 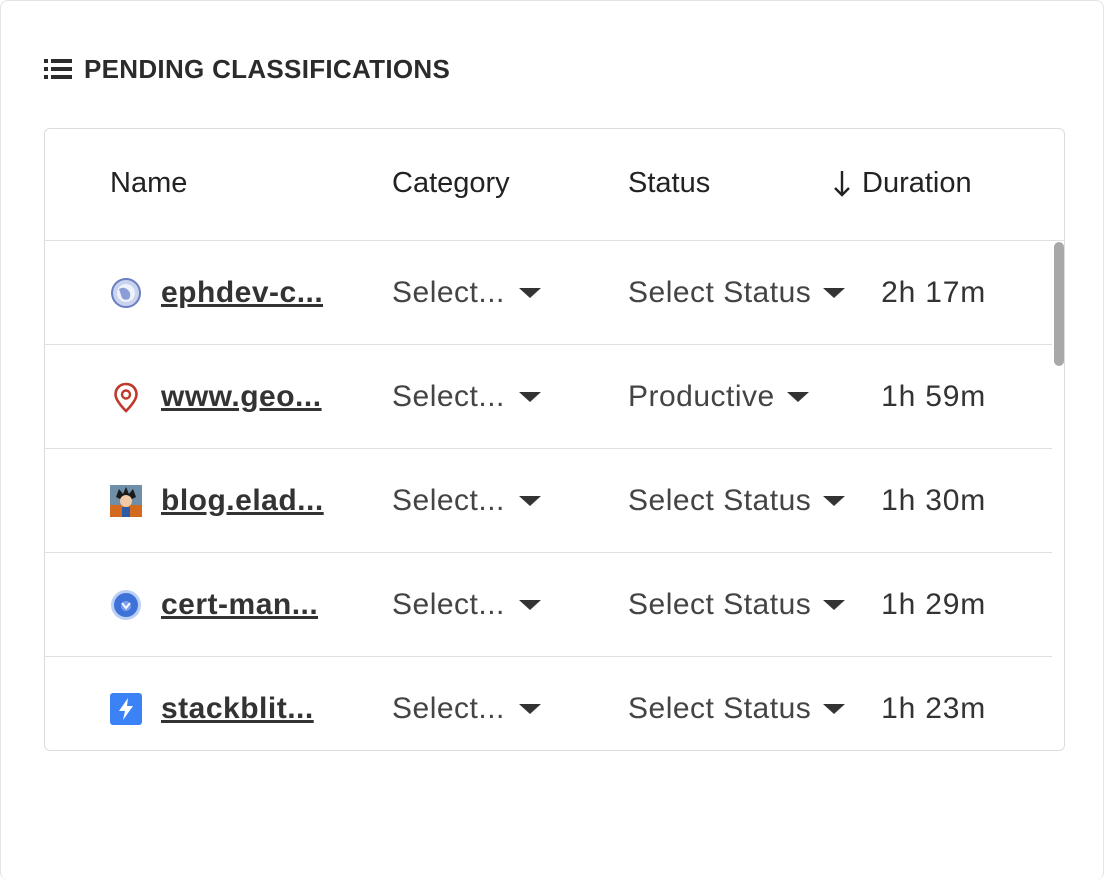 I want to click on column-header-category: Category, so click(x=451, y=183).